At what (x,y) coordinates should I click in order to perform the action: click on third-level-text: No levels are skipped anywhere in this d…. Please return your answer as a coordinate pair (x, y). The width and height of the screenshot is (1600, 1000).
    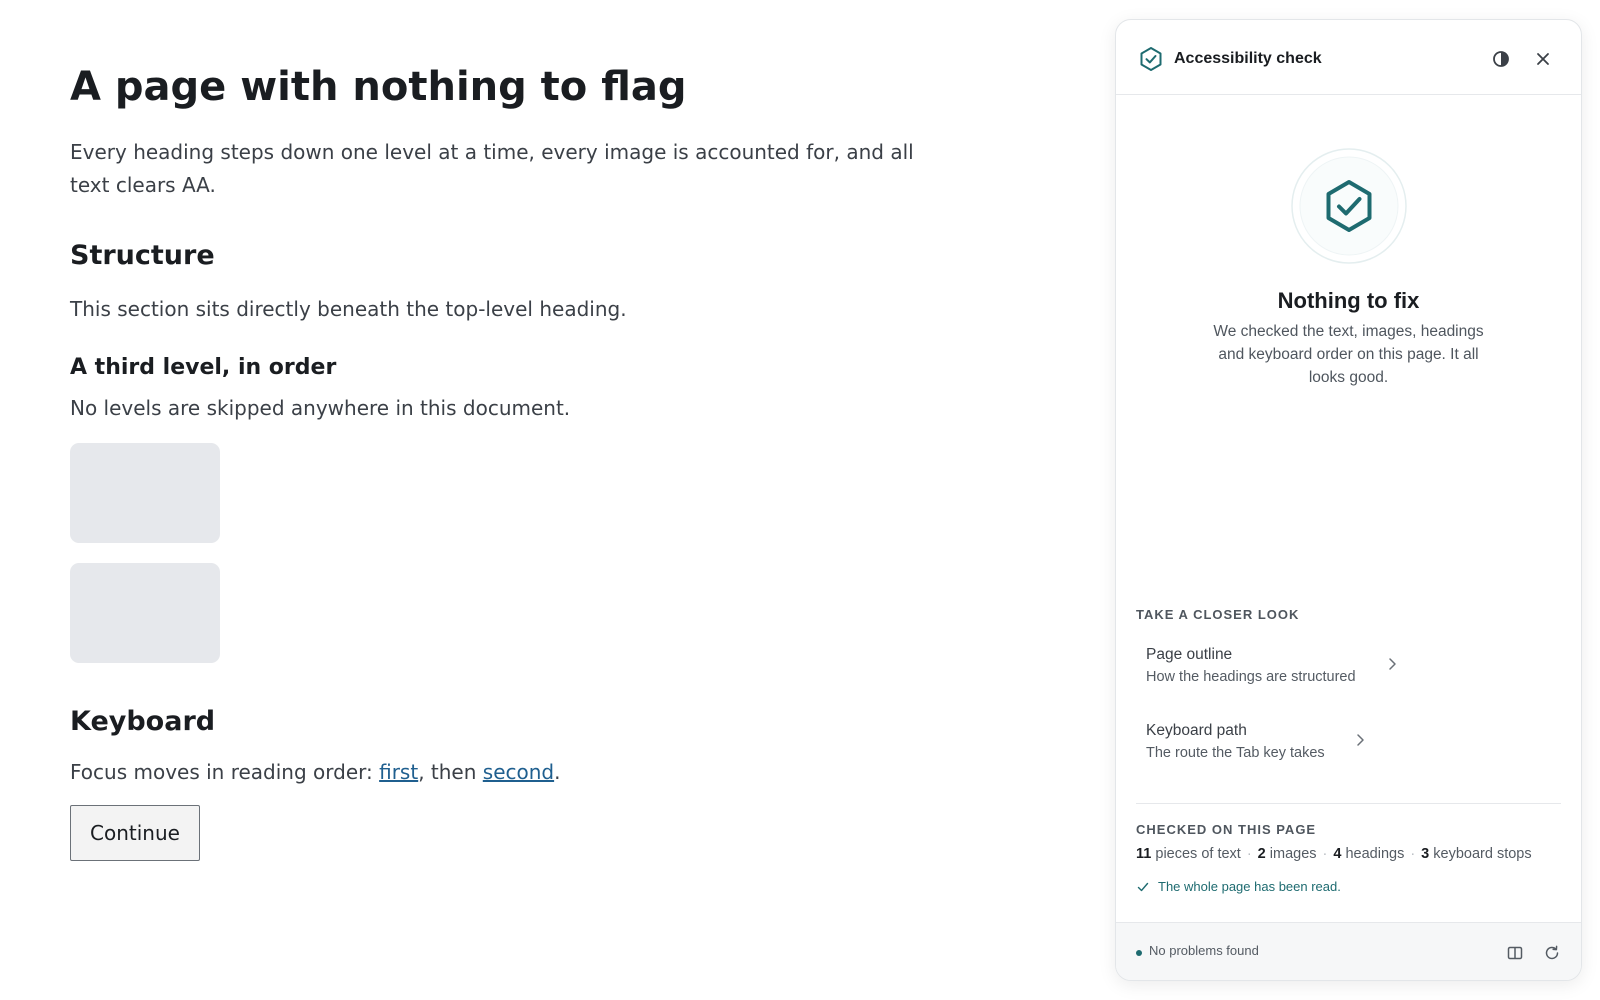
    Looking at the image, I should click on (320, 408).